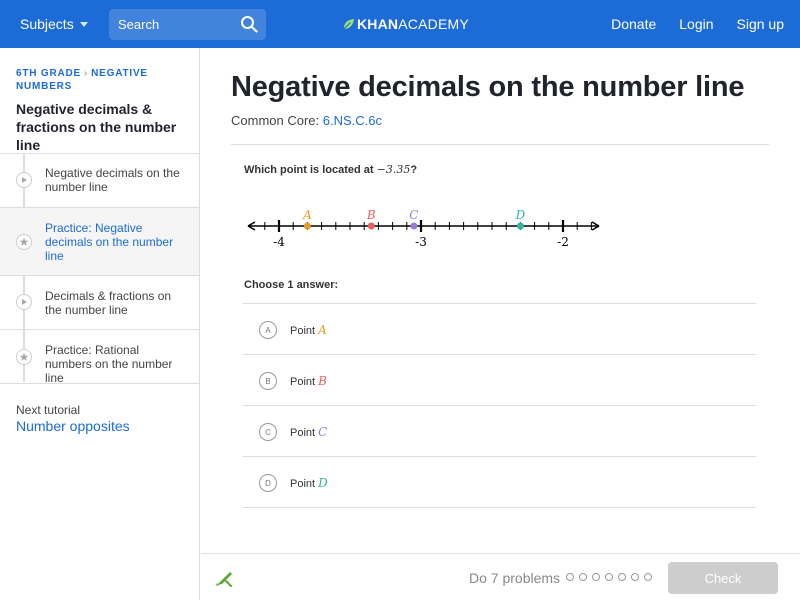 The image size is (800, 600). Describe the element at coordinates (520, 226) in the screenshot. I see `point-d-marker` at that location.